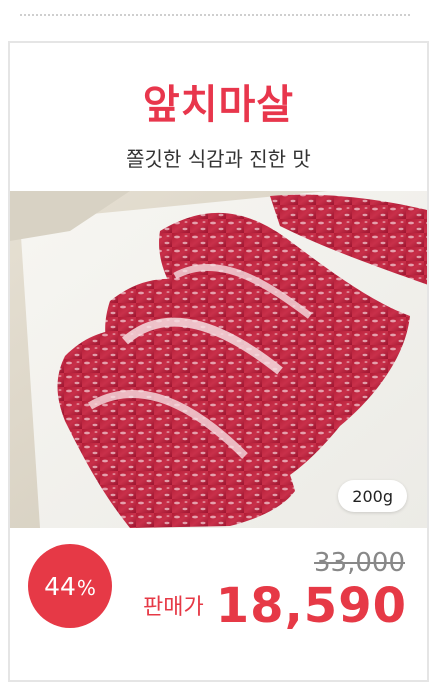  I want to click on sale-price: 18,590, so click(311, 606).